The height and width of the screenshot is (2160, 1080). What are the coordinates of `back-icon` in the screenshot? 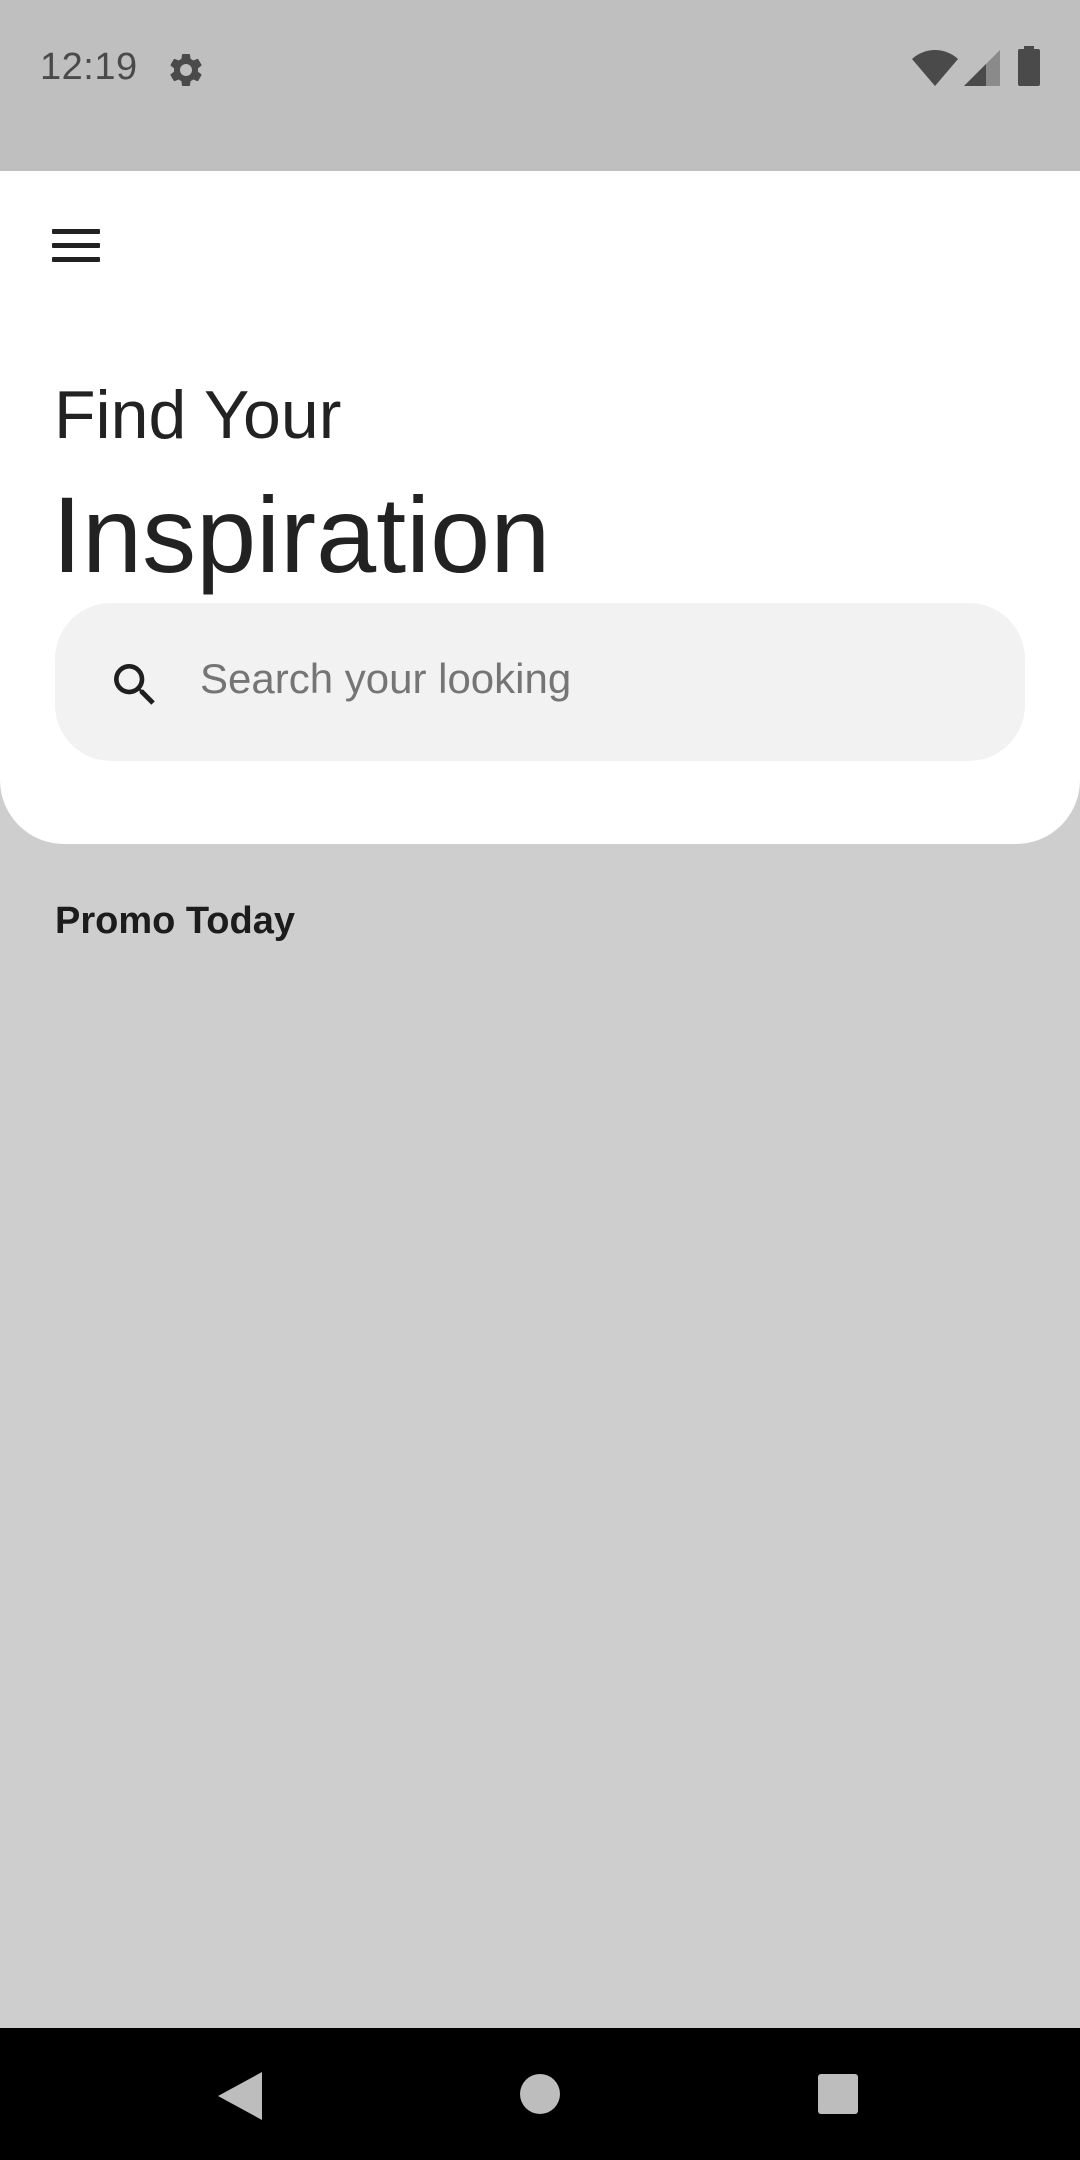 It's located at (240, 2096).